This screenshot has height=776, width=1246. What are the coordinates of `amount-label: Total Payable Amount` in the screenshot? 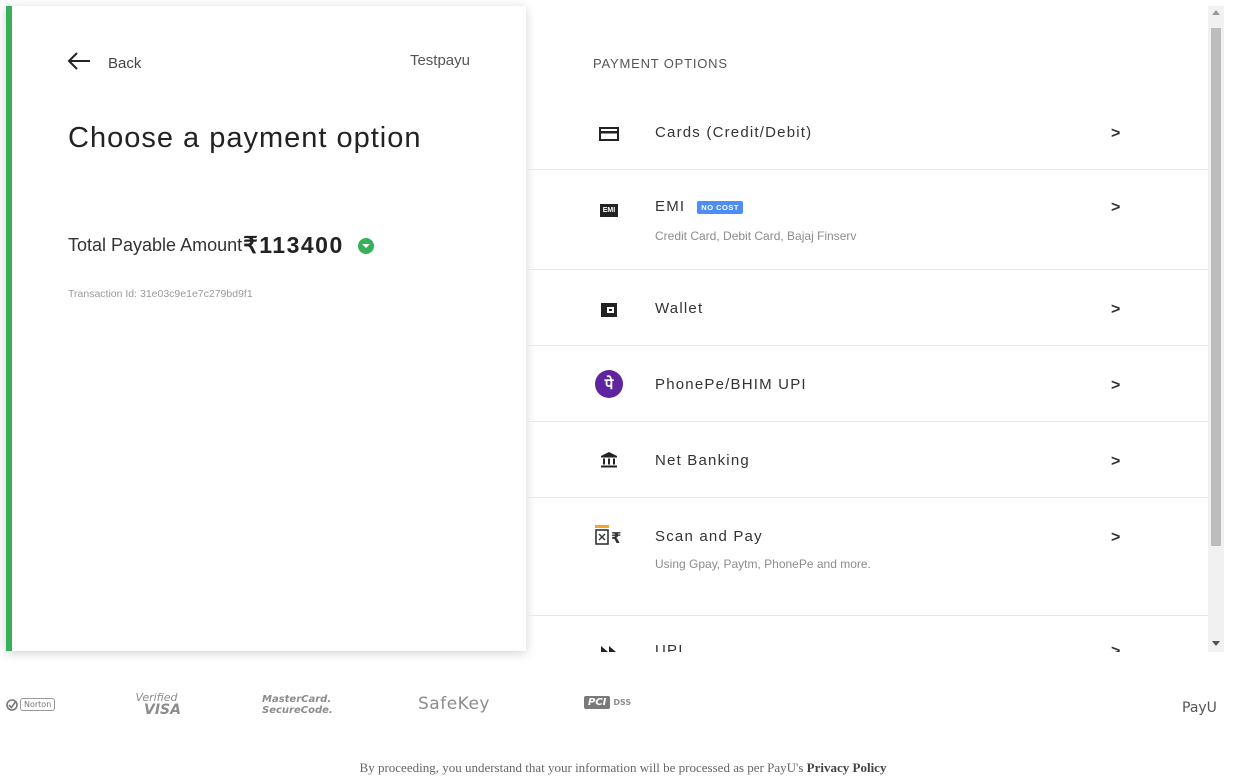 It's located at (155, 245).